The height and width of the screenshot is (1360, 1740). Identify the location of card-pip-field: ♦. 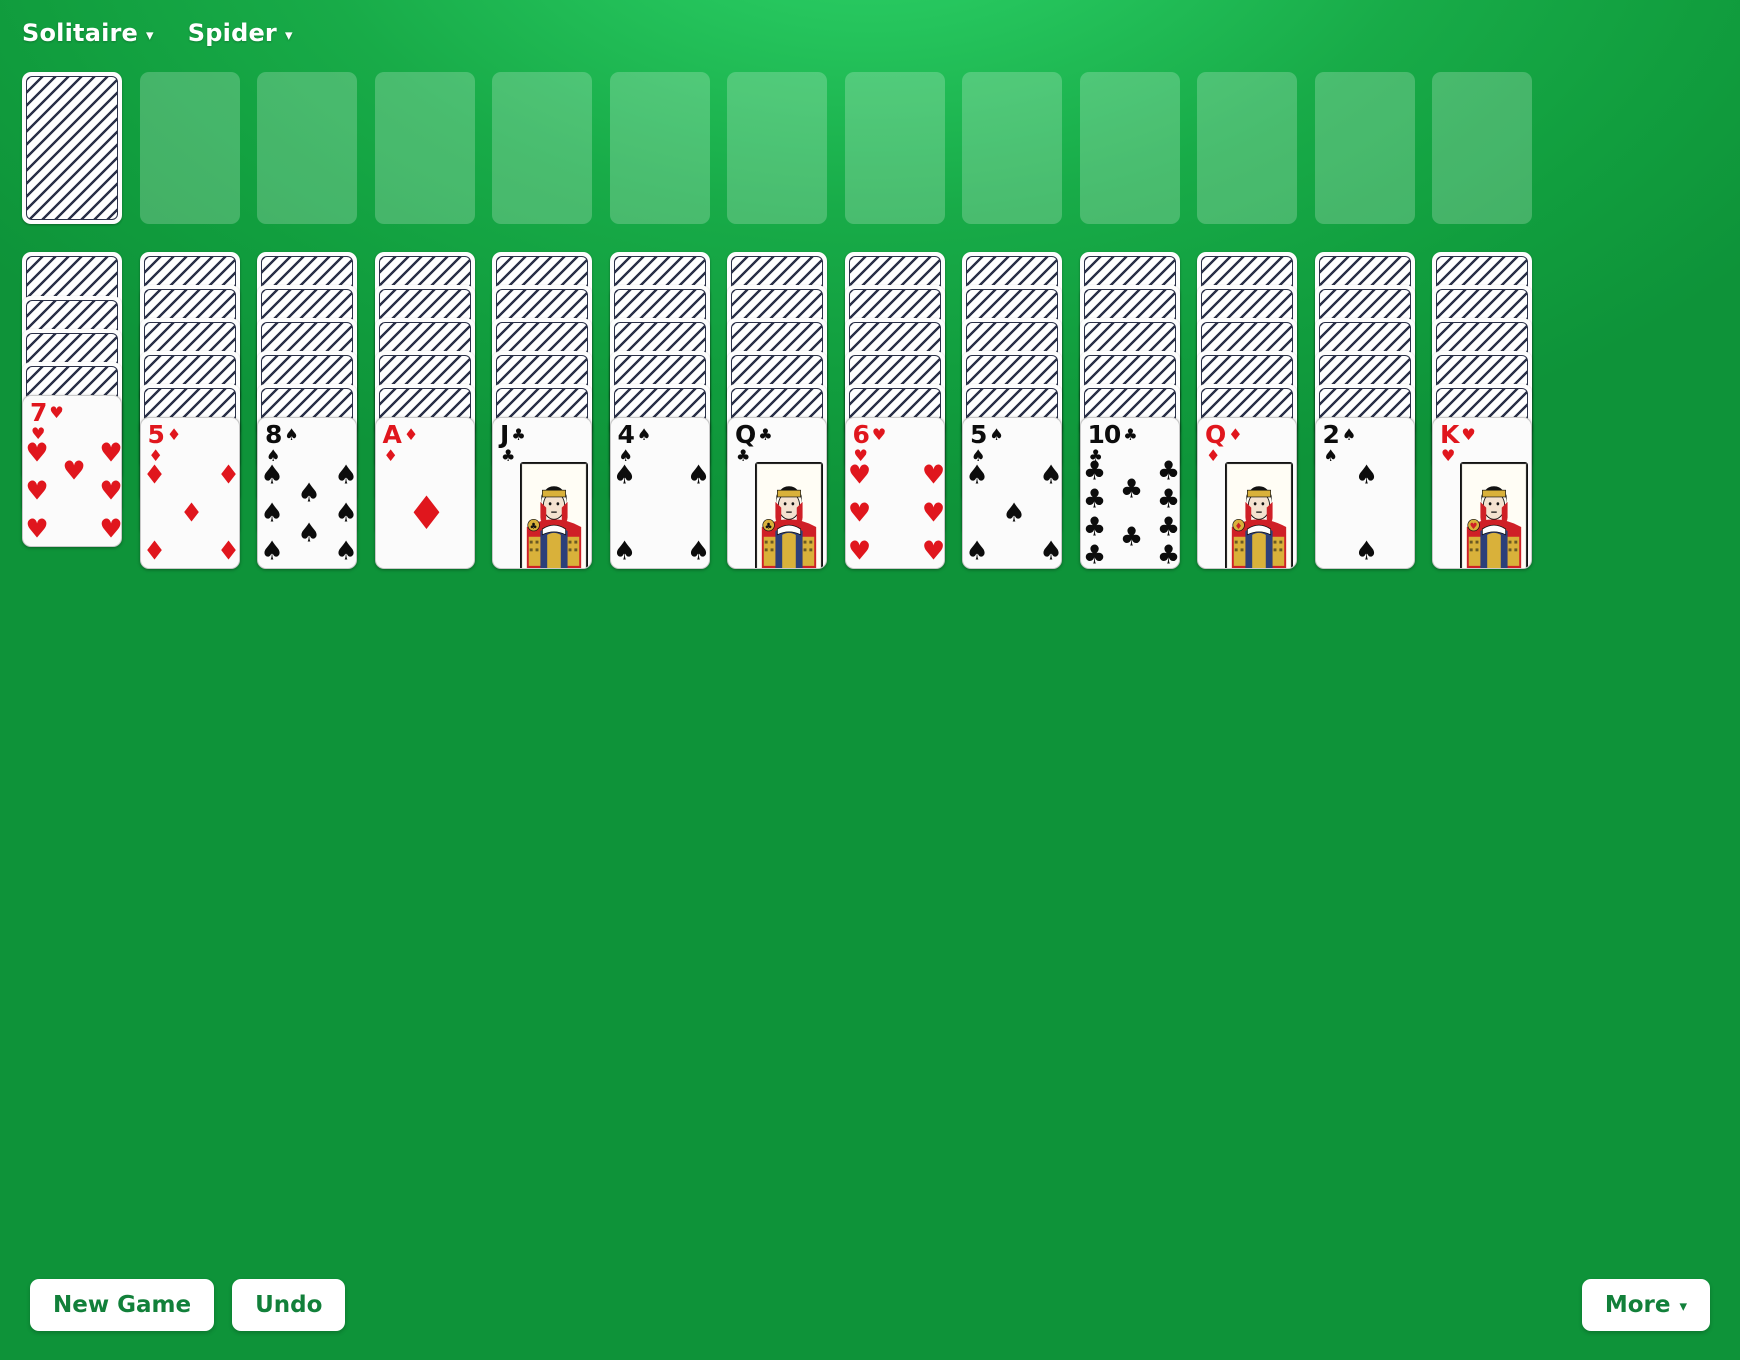
(425, 493).